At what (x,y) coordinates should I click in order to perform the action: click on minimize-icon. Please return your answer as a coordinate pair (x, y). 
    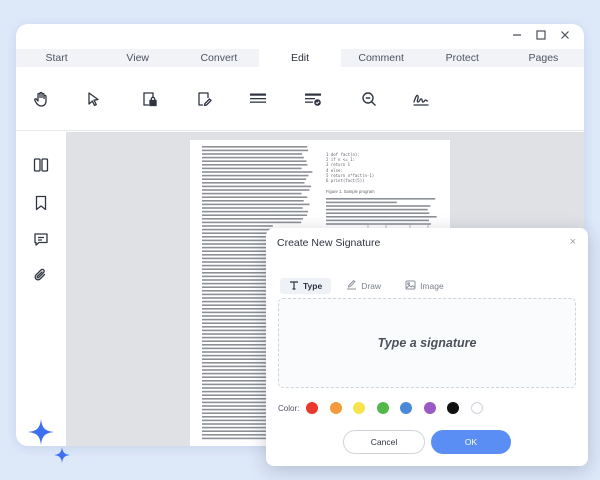
    Looking at the image, I should click on (517, 35).